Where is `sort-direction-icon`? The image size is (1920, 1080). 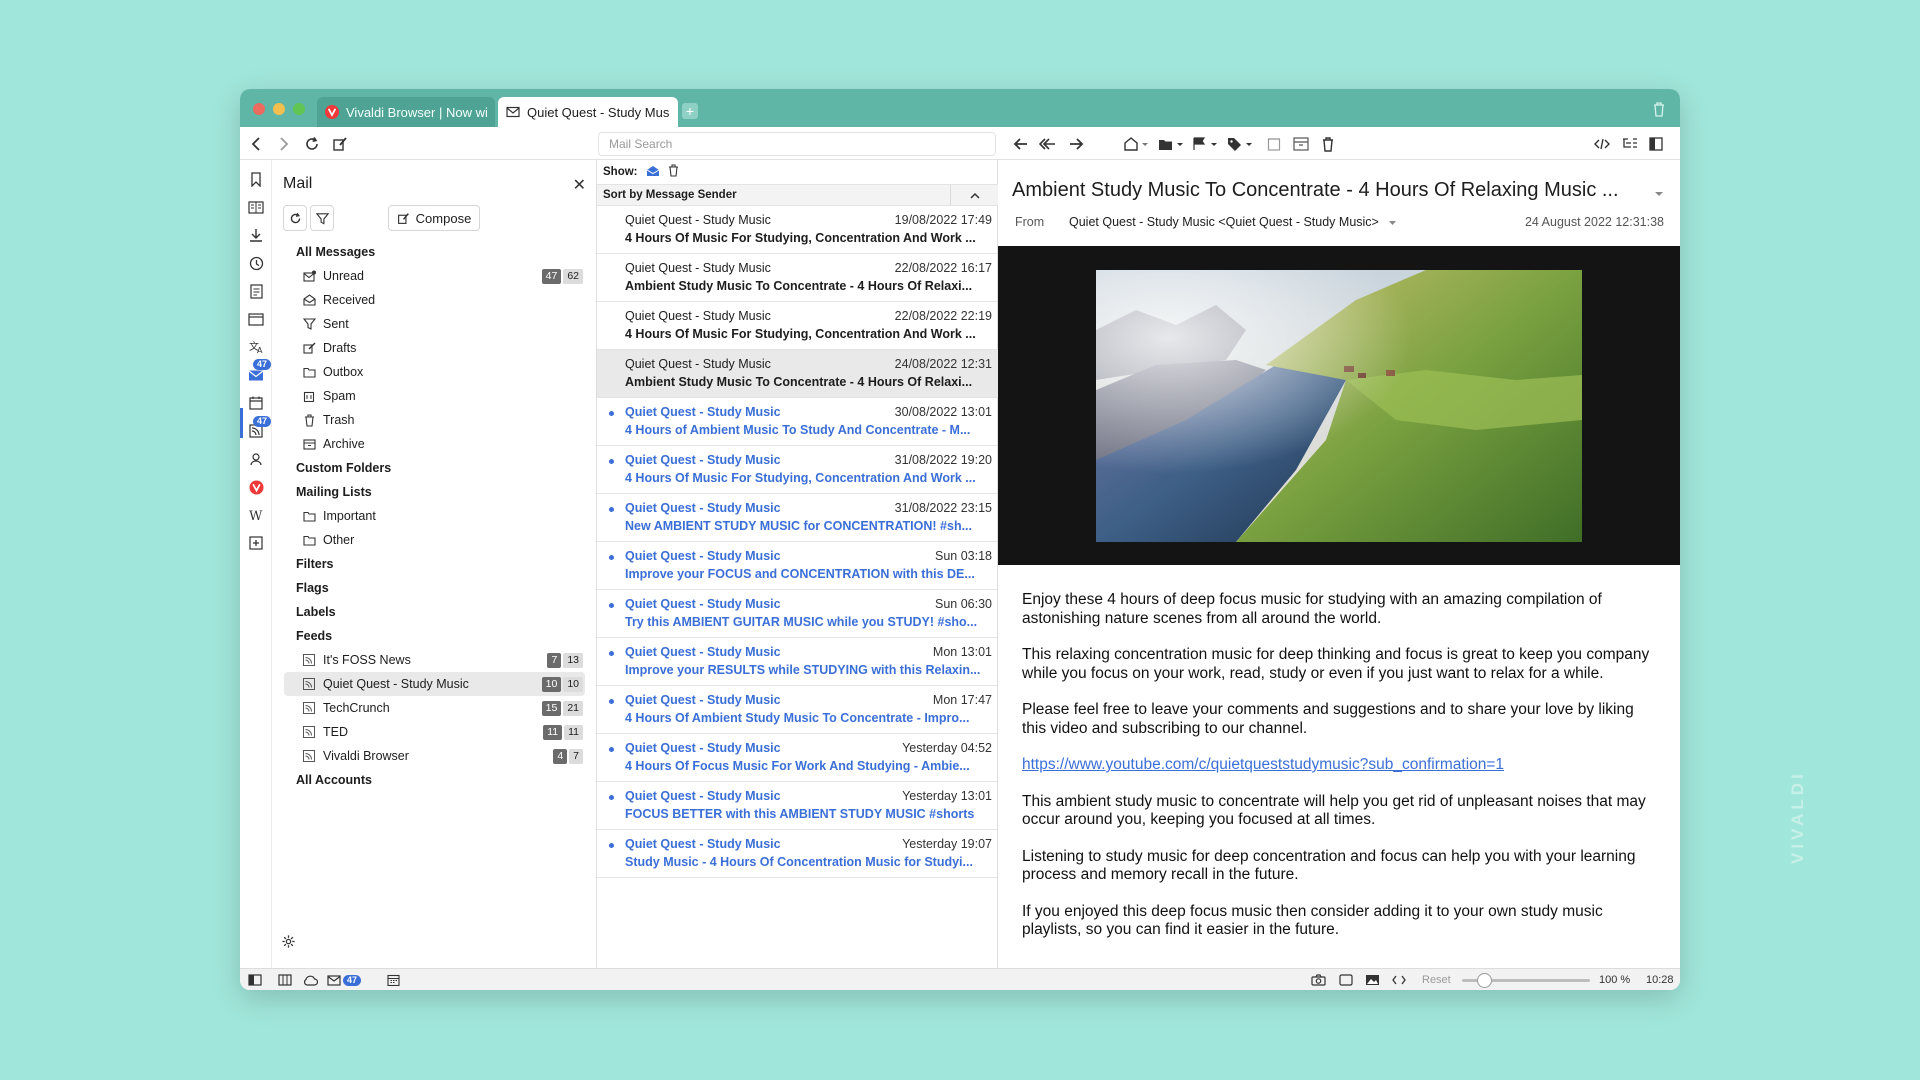
sort-direction-icon is located at coordinates (974, 195).